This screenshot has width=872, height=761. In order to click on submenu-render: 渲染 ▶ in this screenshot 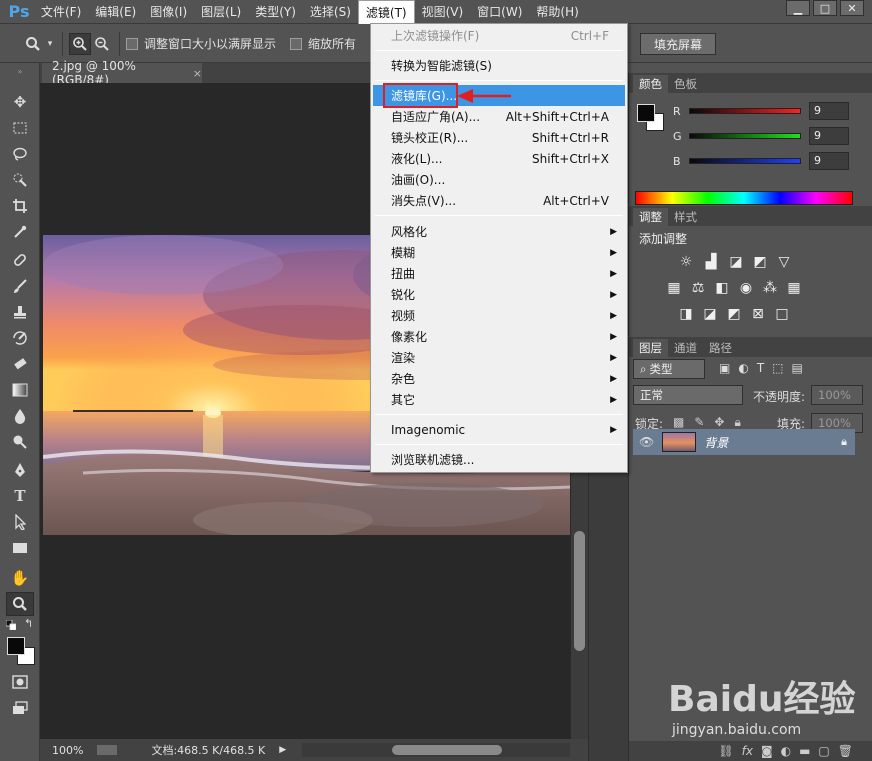, I will do `click(499, 357)`.